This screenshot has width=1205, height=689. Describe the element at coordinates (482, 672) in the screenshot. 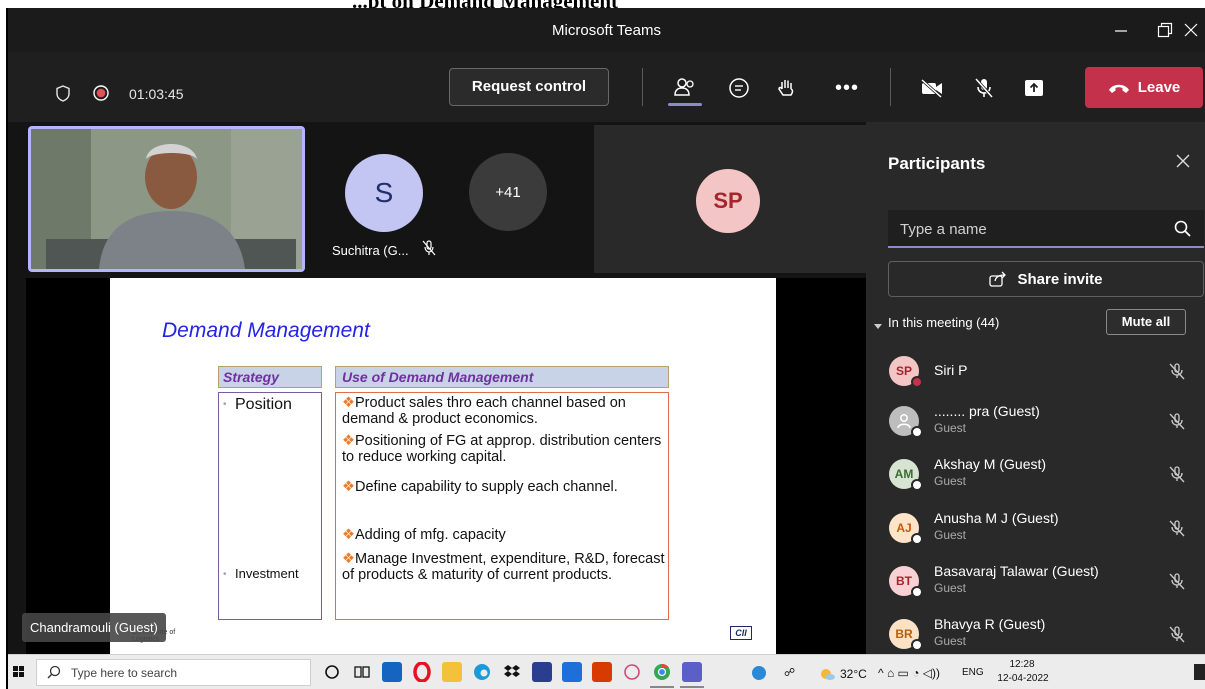

I see `edge-browser-icon` at that location.